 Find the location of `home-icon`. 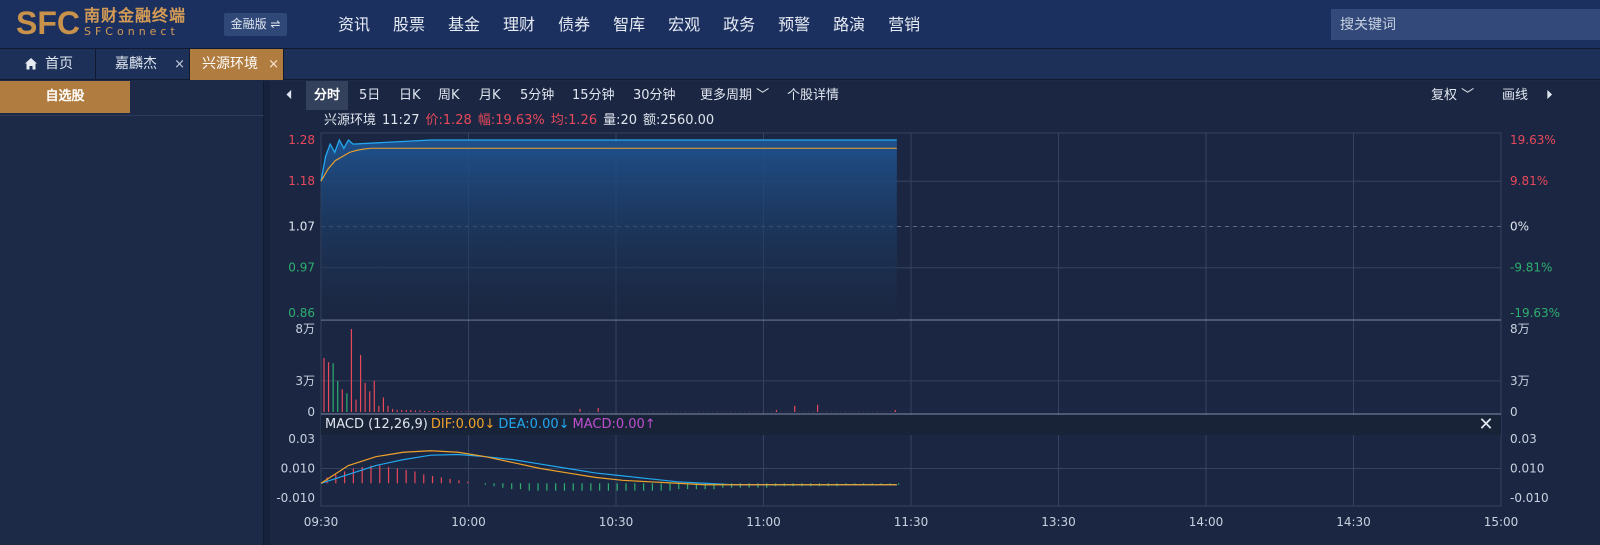

home-icon is located at coordinates (31, 64).